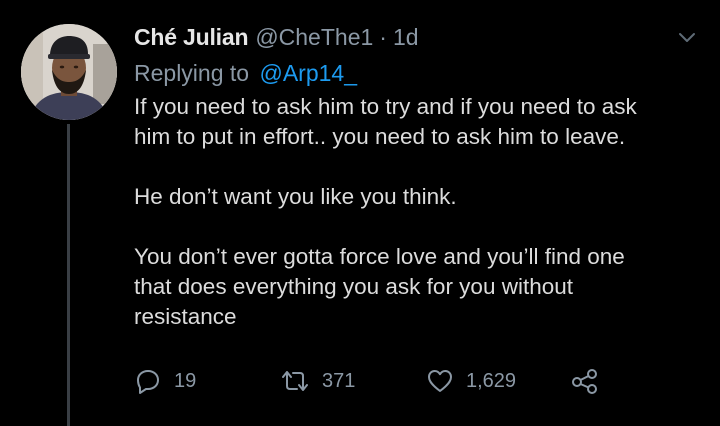 The image size is (720, 426). I want to click on replying-to: Replying to @Arp14_, so click(245, 73).